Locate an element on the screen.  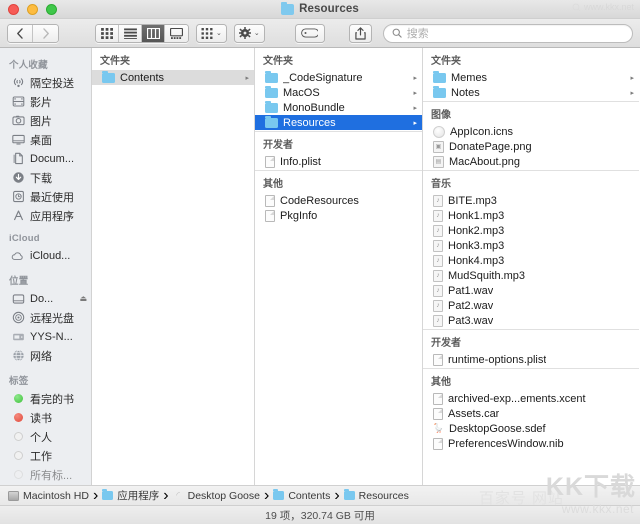
sidebar-item-applications: 应用程序 is located at coordinates (45, 215).